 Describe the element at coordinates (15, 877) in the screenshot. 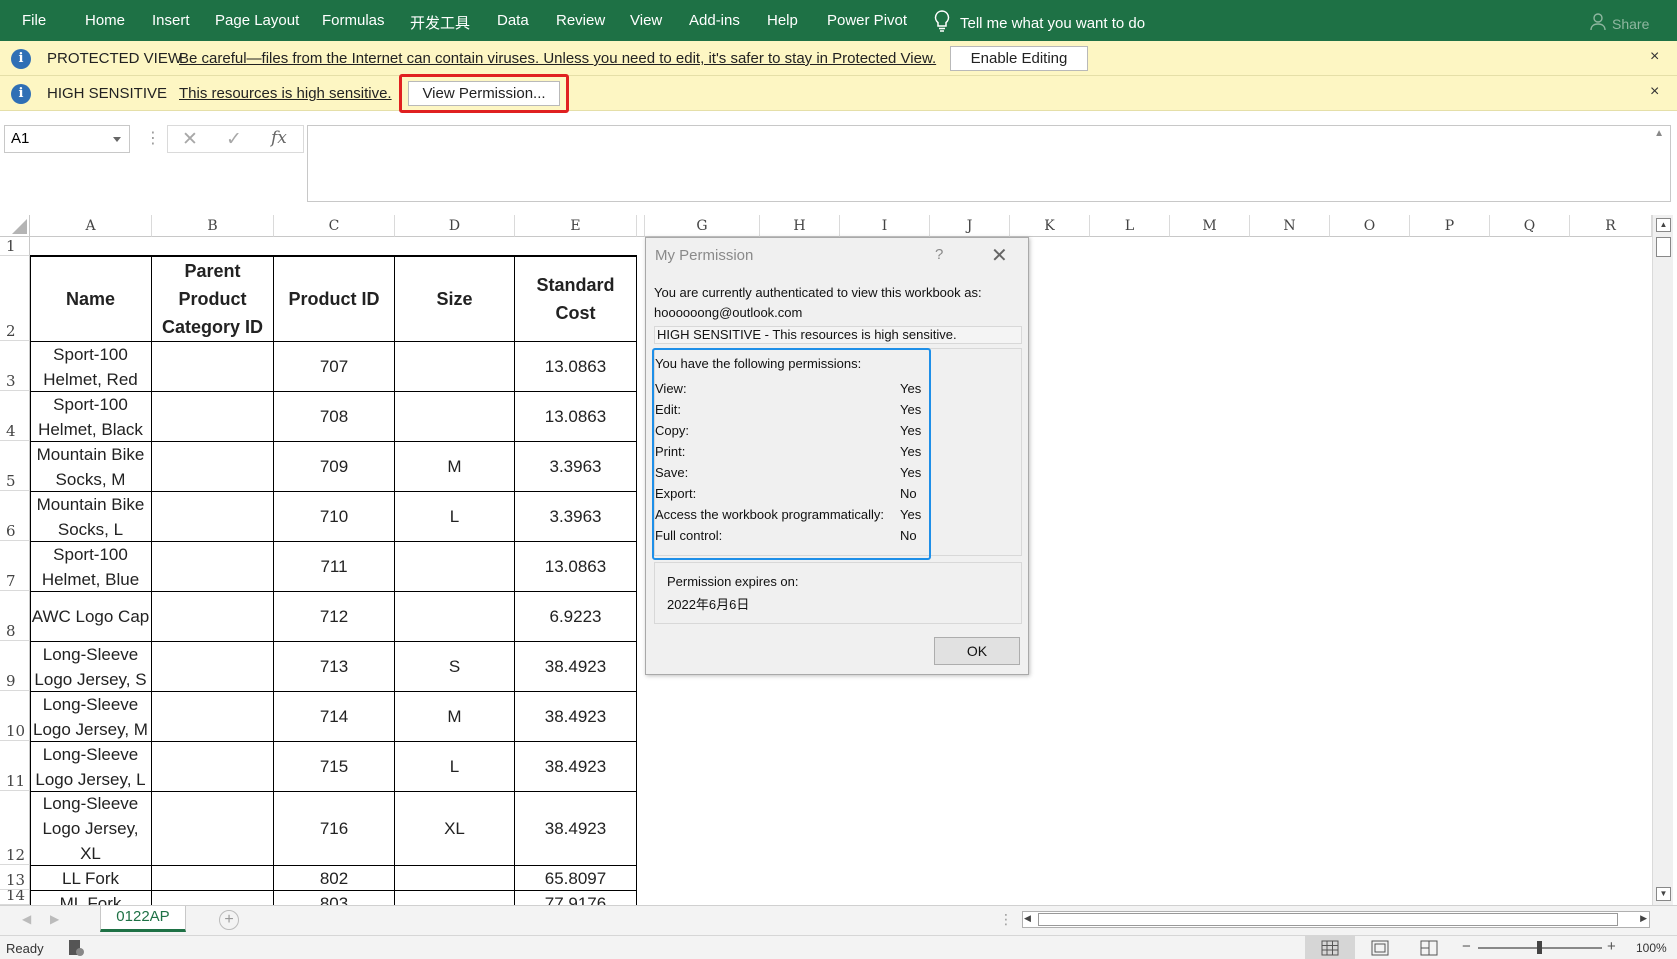

I see `row-header: 13` at that location.